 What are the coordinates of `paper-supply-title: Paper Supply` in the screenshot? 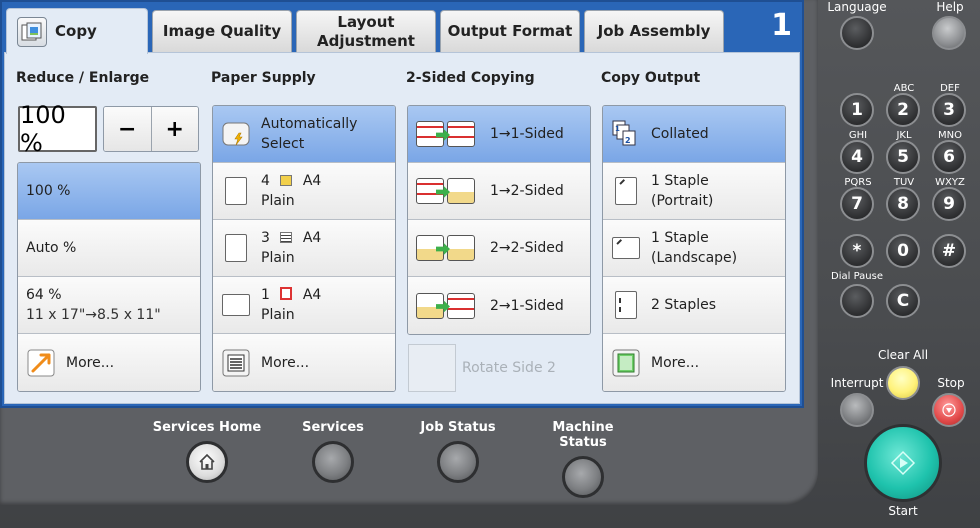 It's located at (263, 78).